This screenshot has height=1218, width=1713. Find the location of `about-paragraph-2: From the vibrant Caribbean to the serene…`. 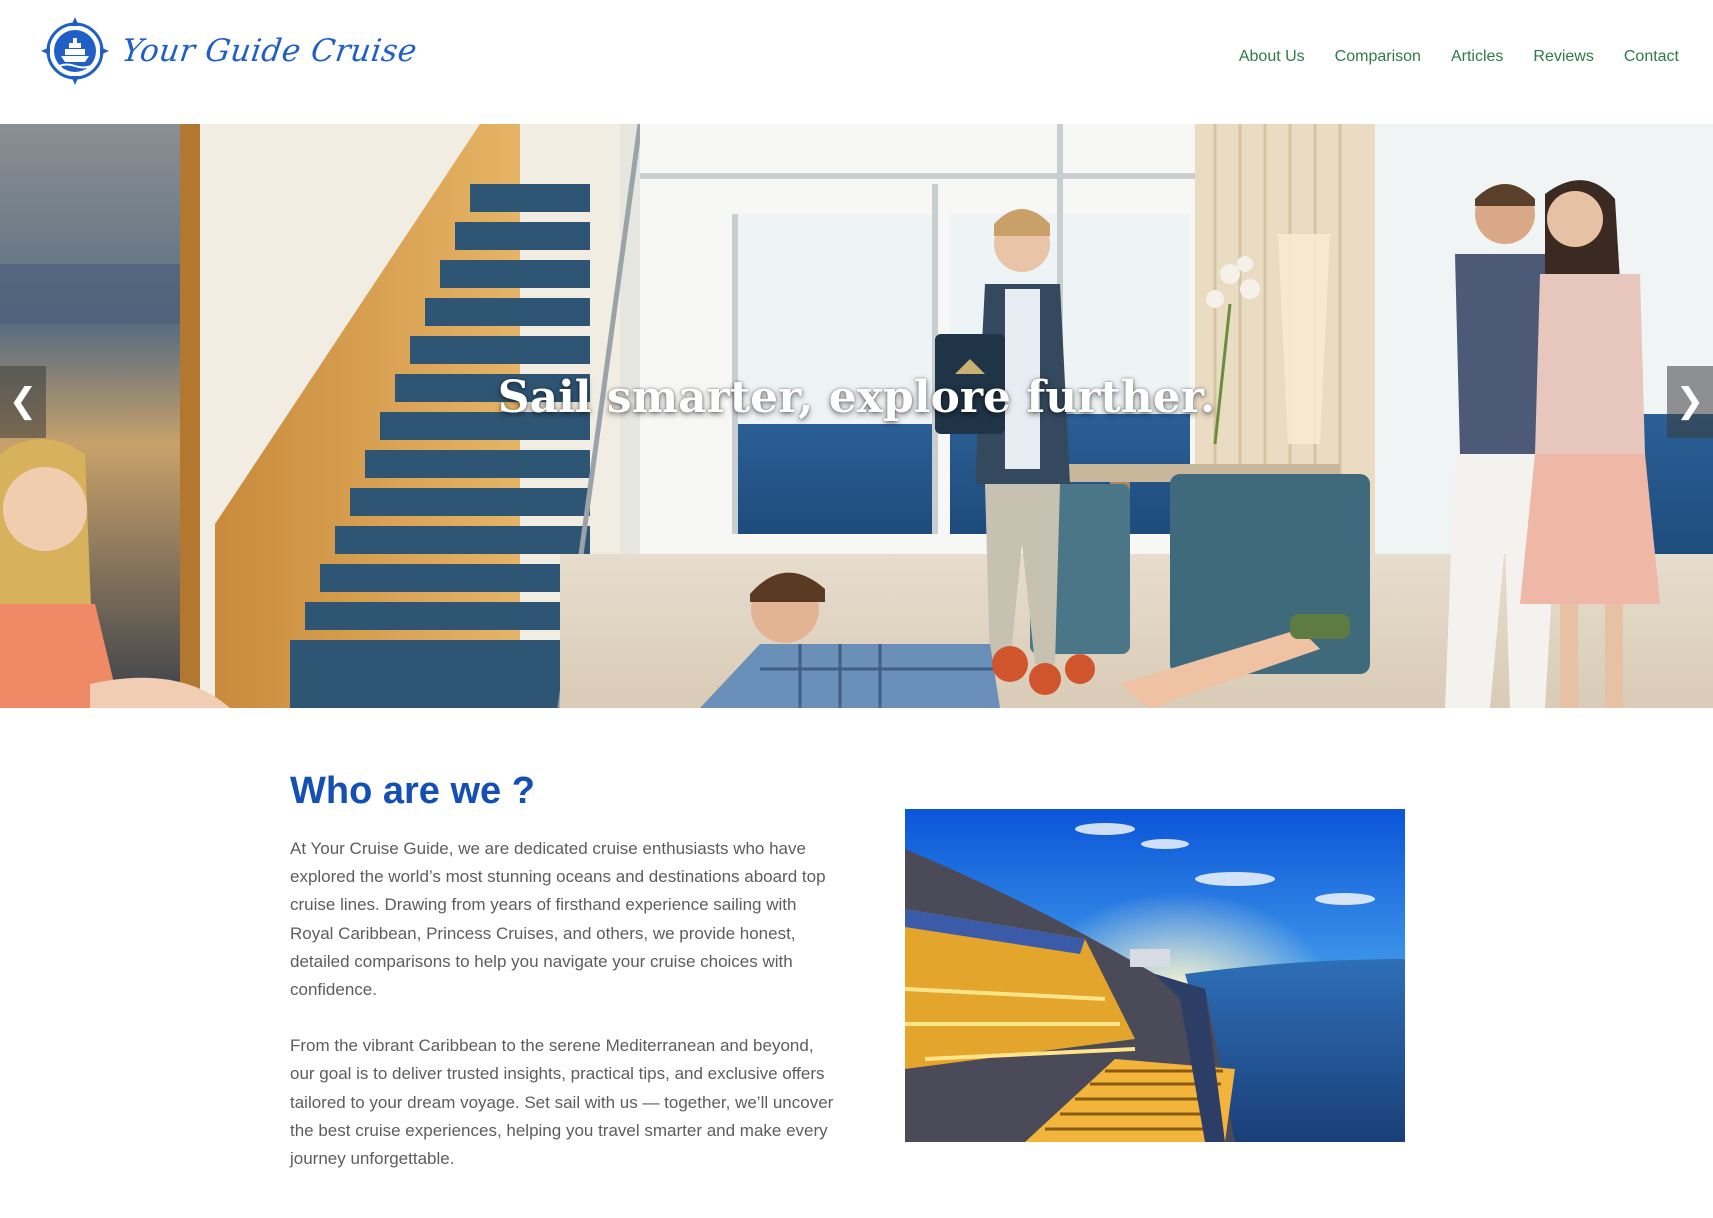

about-paragraph-2: From the vibrant Caribbean to the serene… is located at coordinates (562, 1102).